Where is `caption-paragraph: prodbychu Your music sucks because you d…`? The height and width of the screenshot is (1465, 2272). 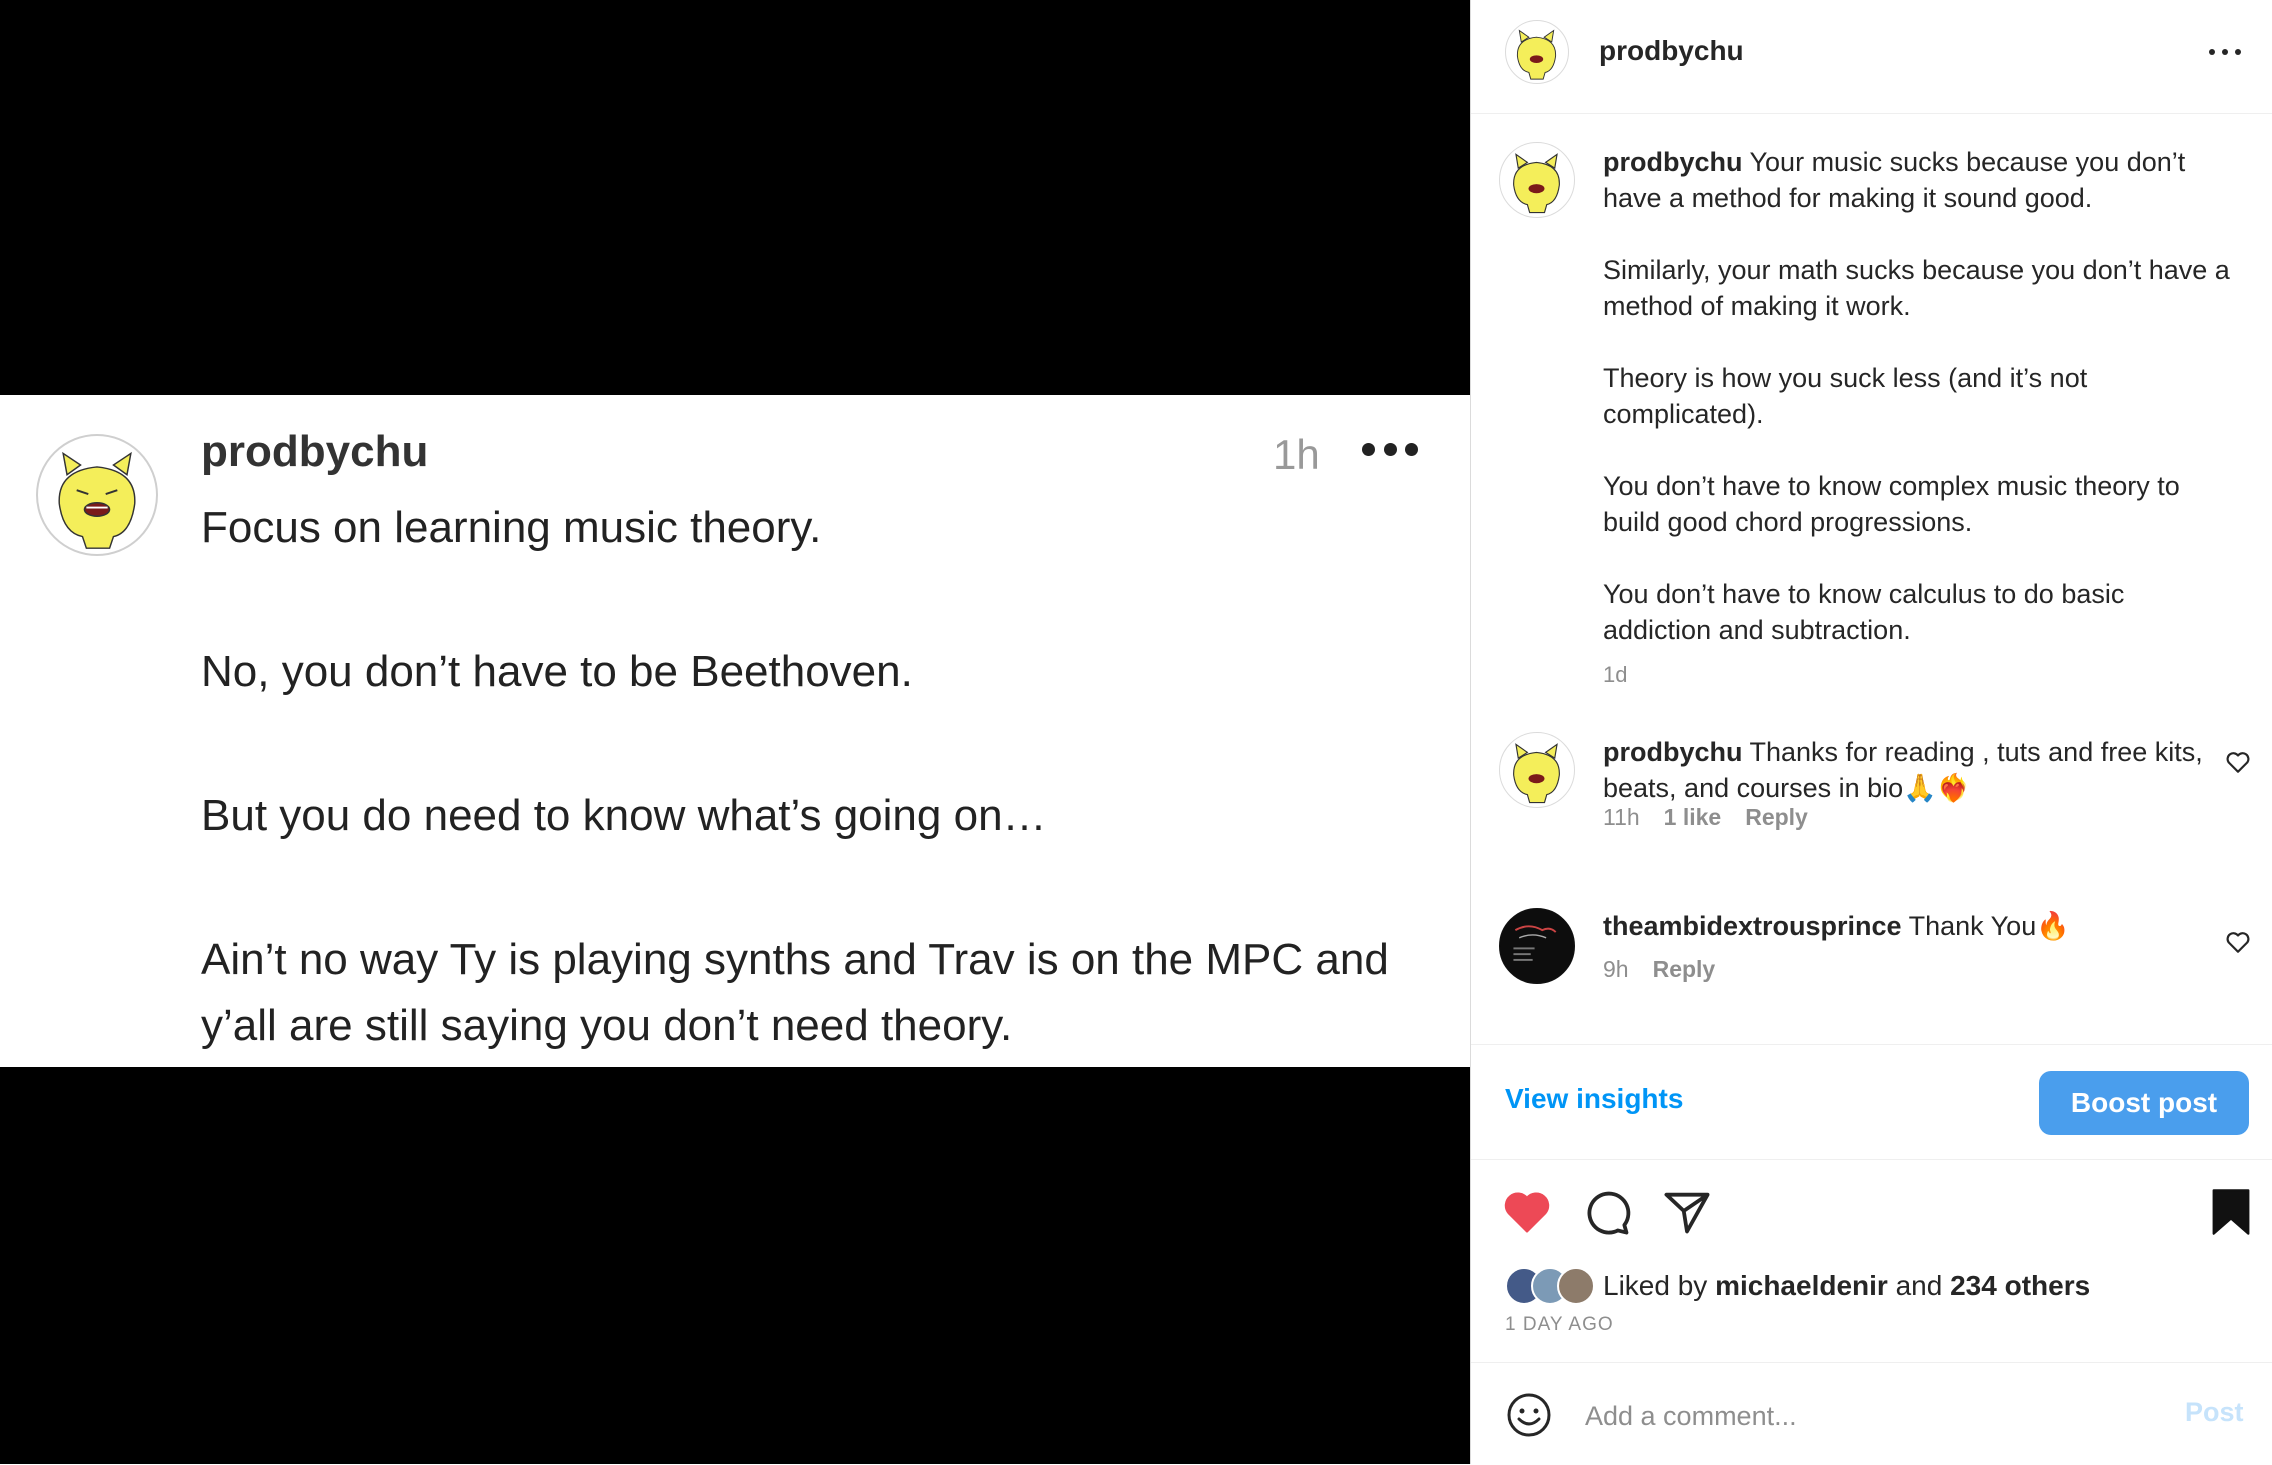 caption-paragraph: prodbychu Your music sucks because you d… is located at coordinates (1921, 180).